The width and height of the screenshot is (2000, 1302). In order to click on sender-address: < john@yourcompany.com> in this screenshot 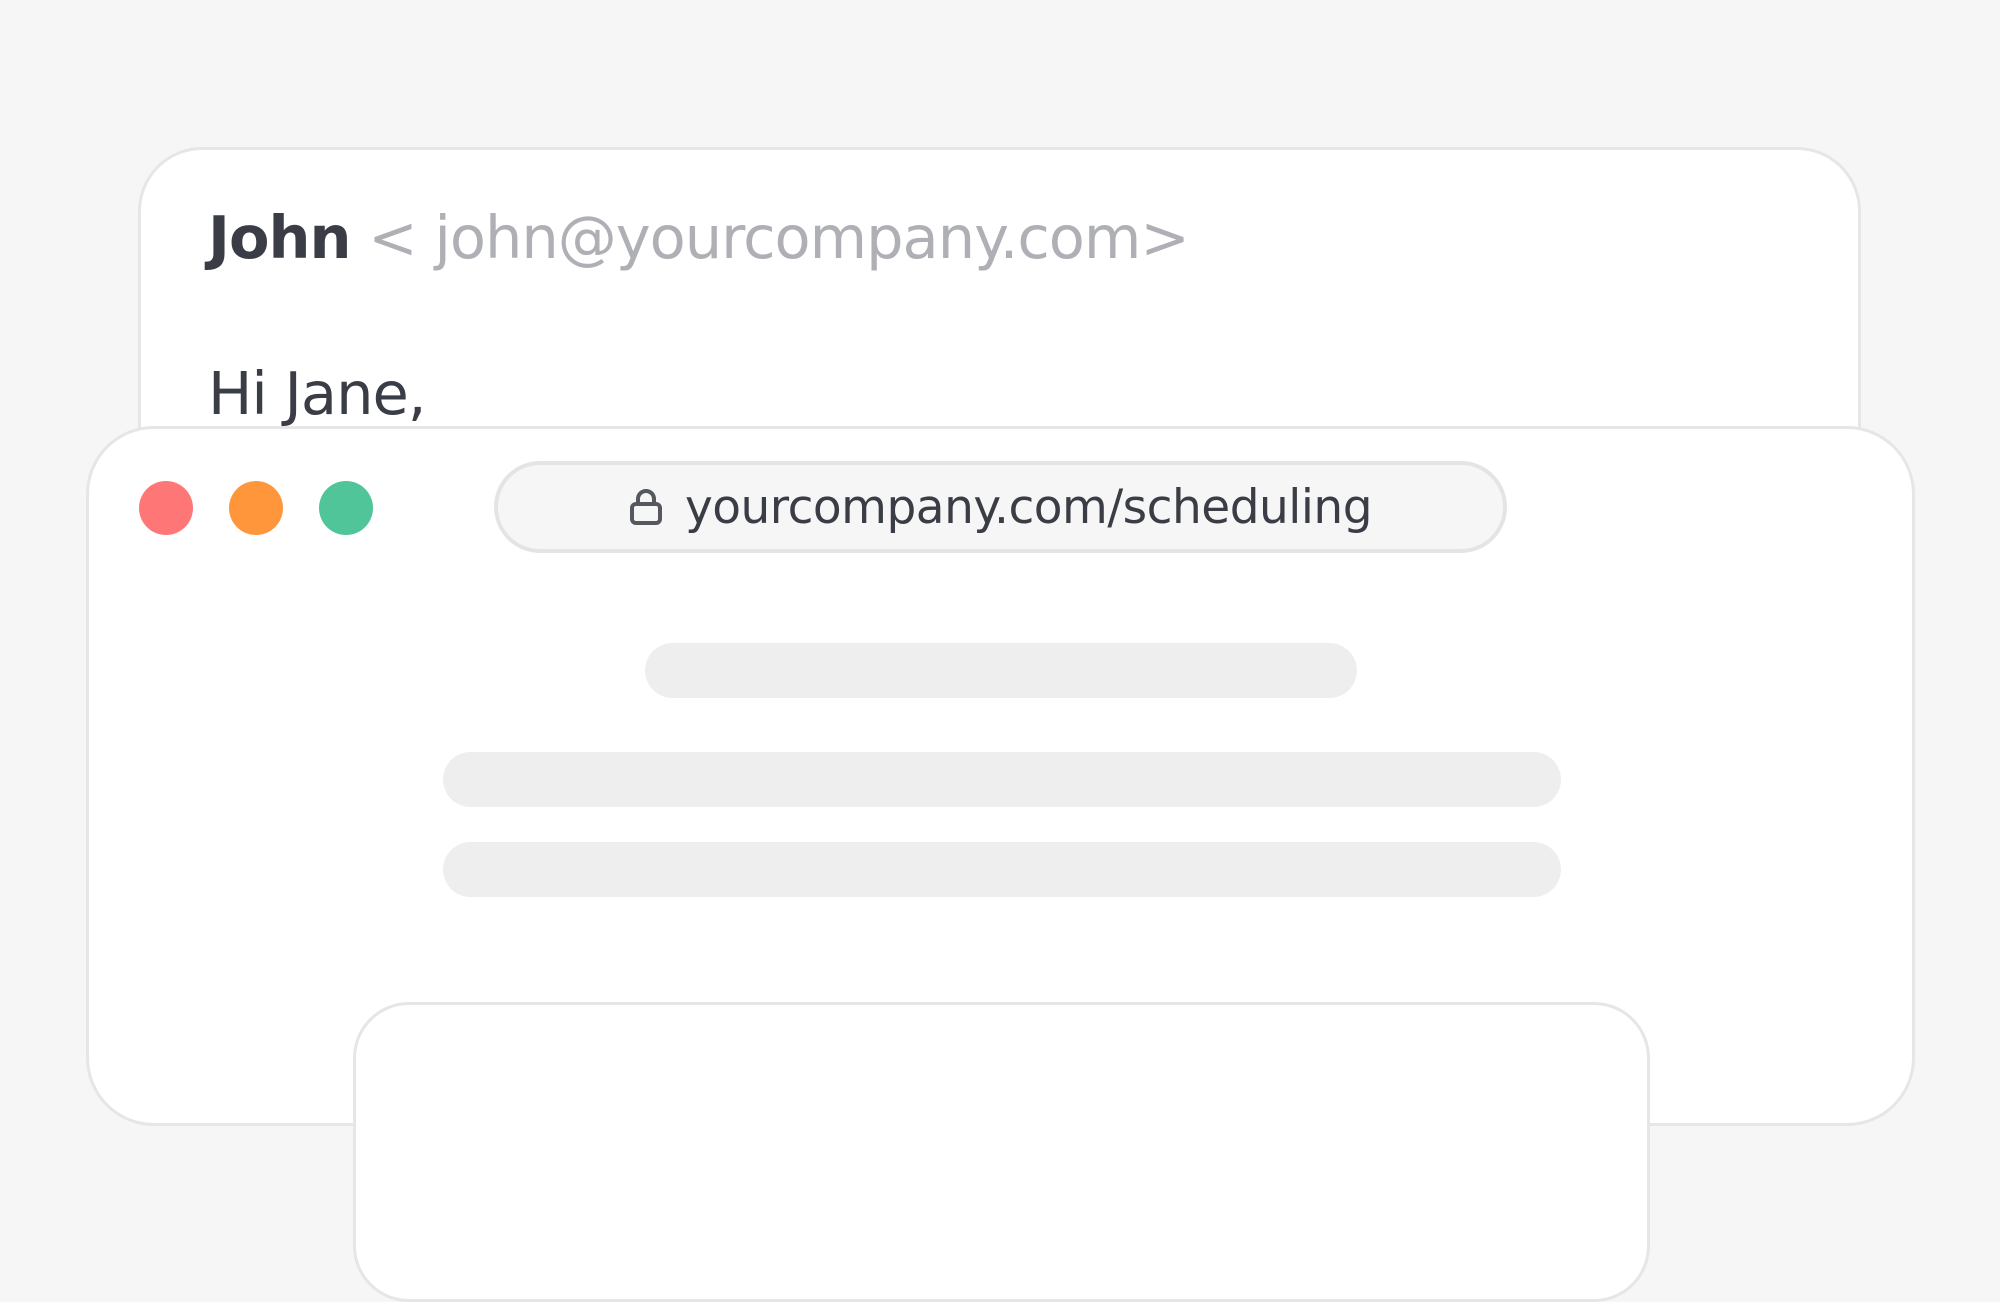, I will do `click(779, 237)`.